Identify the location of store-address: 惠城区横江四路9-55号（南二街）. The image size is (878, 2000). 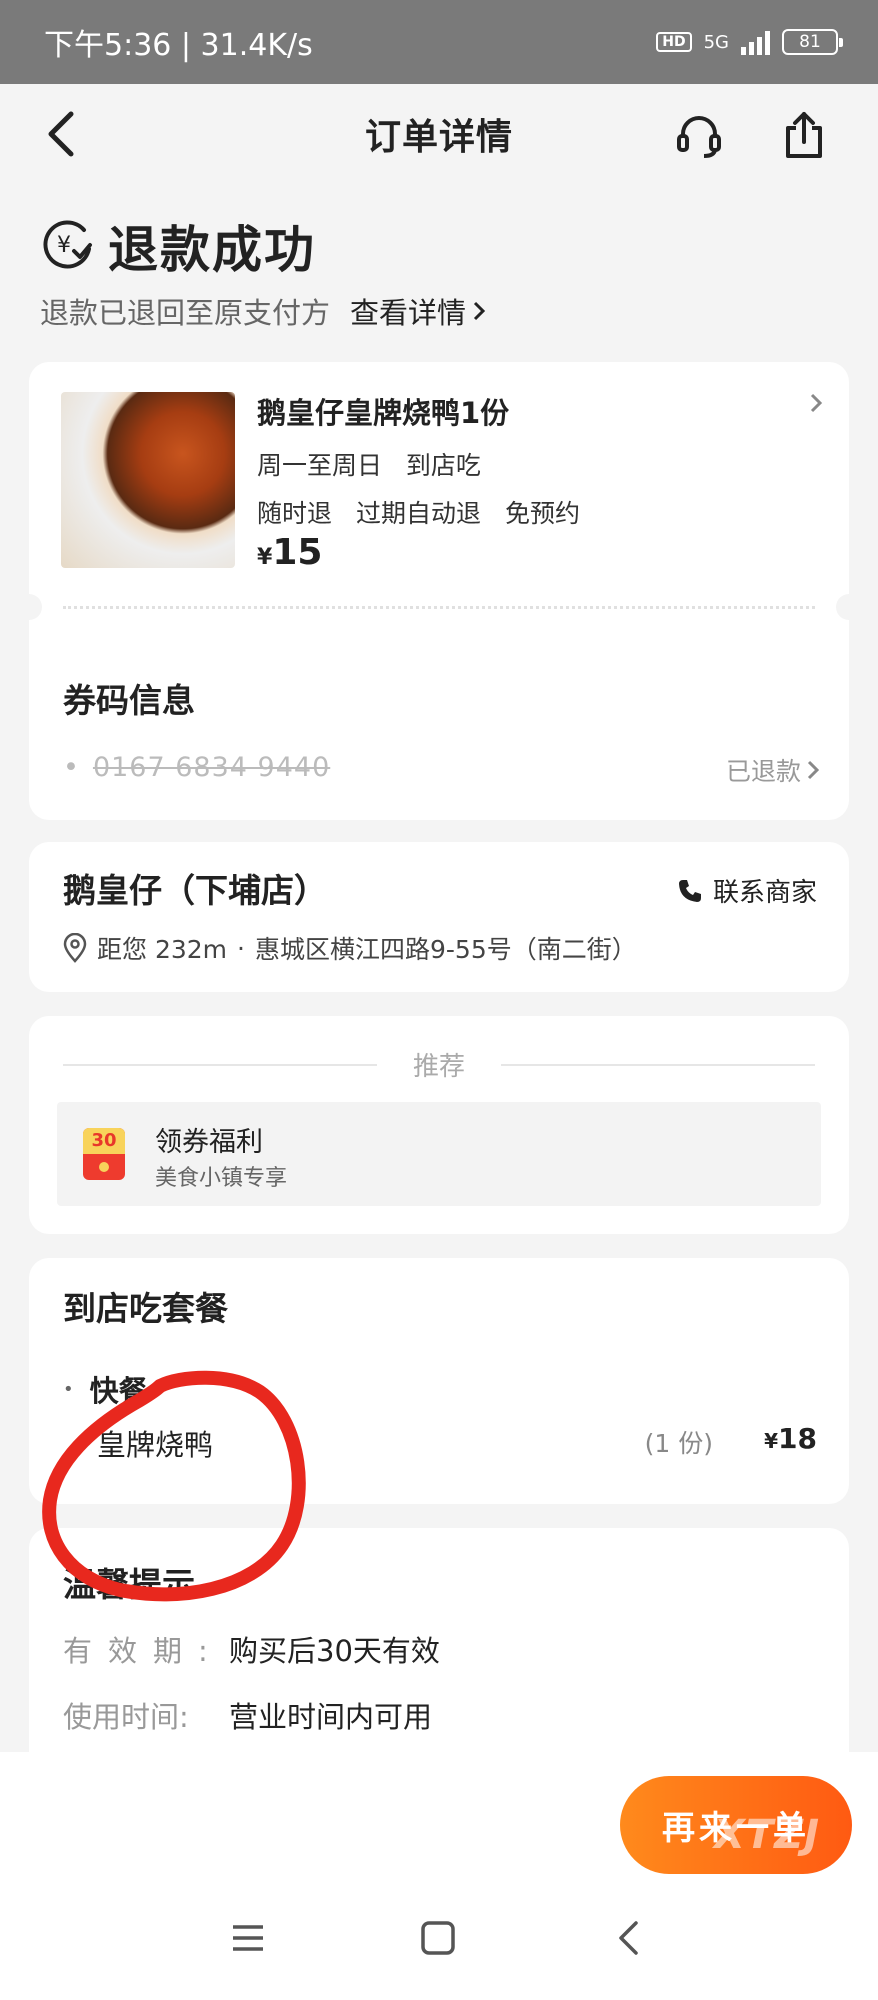
(445, 949).